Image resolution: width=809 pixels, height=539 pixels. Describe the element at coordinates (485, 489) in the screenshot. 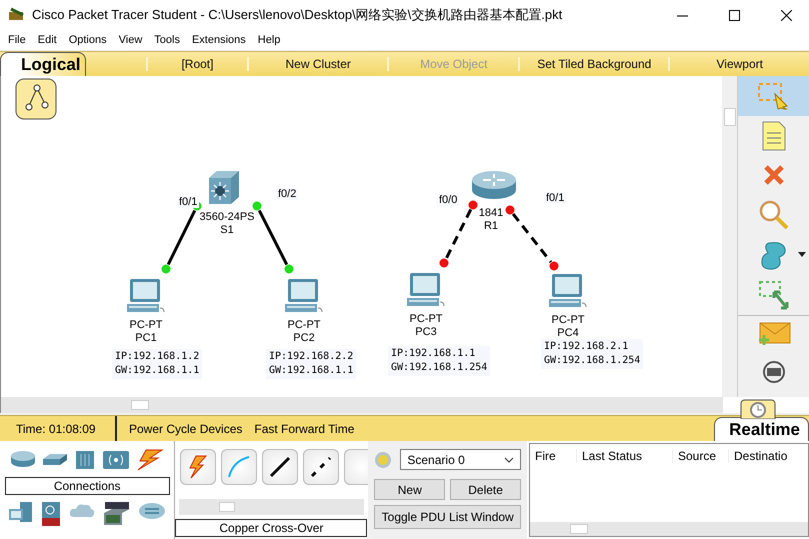

I see `scenario-button: Delete` at that location.